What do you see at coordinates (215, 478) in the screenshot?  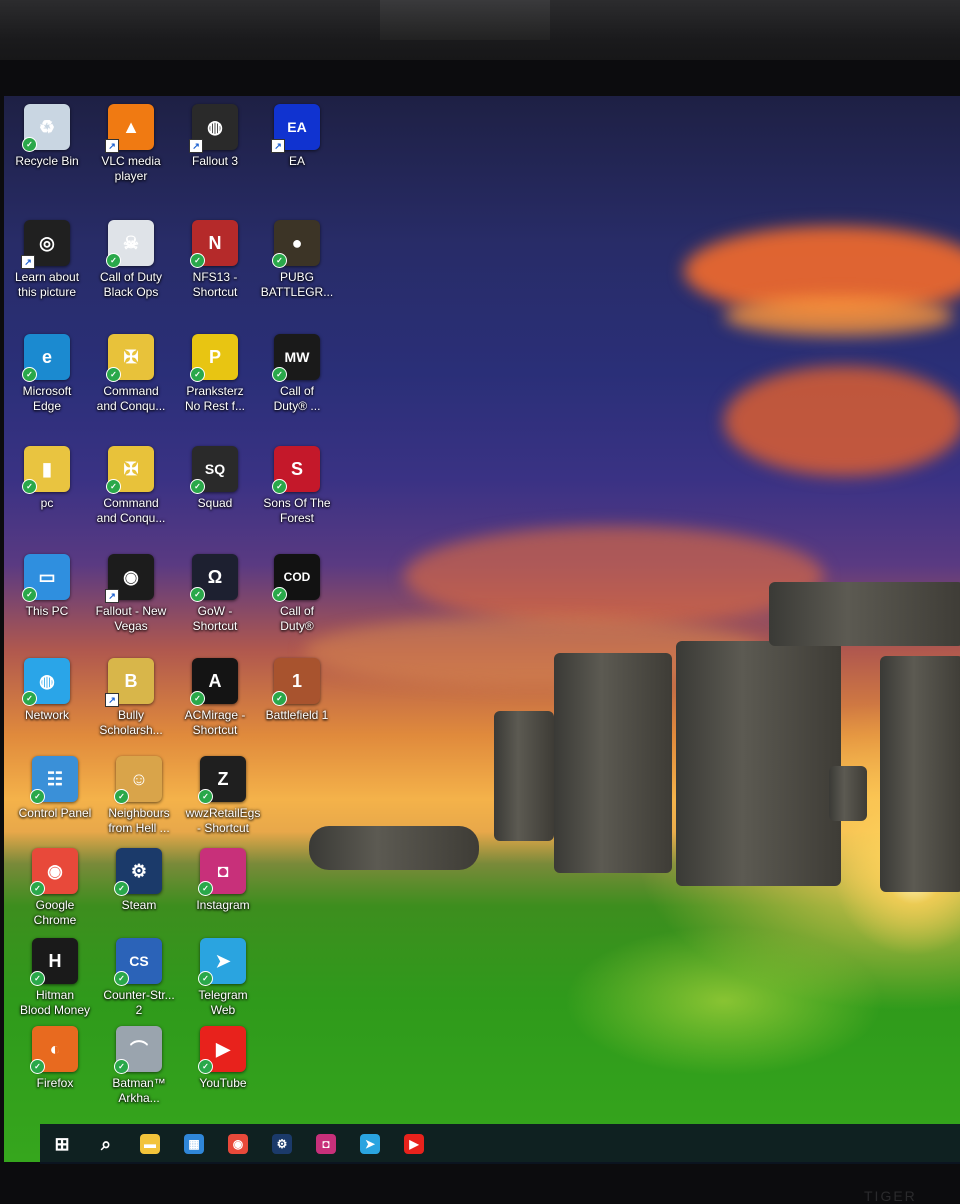 I see `desktop-icon-squad: SQ ✓ Squad` at bounding box center [215, 478].